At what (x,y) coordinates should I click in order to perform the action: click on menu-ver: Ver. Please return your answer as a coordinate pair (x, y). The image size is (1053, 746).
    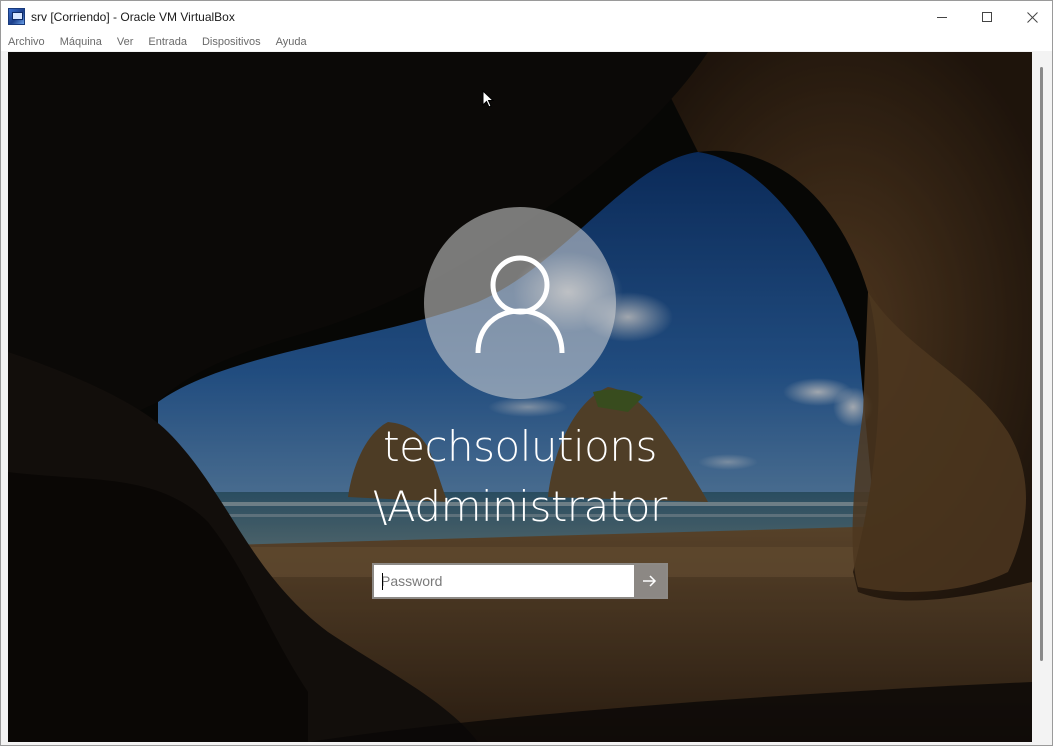
    Looking at the image, I should click on (125, 42).